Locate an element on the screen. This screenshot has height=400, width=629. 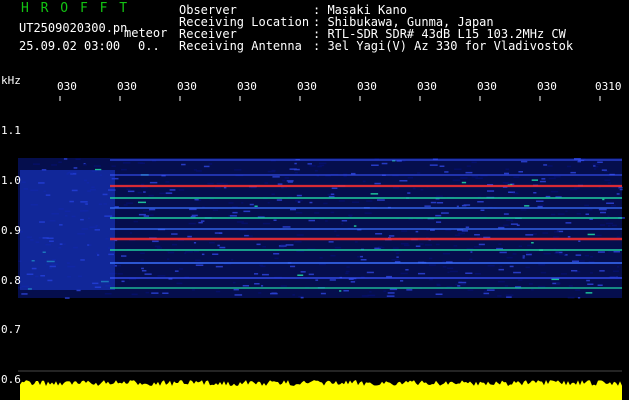
y-label-0-6: 0.6 is located at coordinates (11, 379).